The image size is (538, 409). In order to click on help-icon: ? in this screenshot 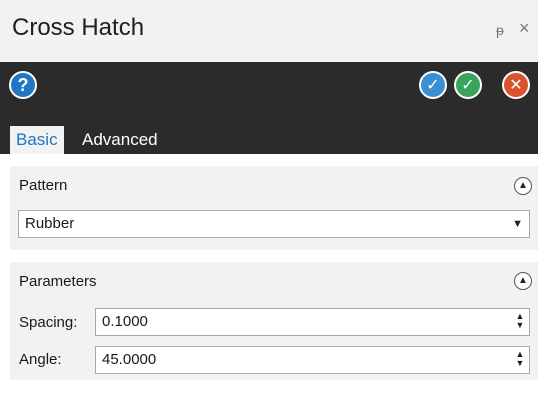, I will do `click(23, 85)`.